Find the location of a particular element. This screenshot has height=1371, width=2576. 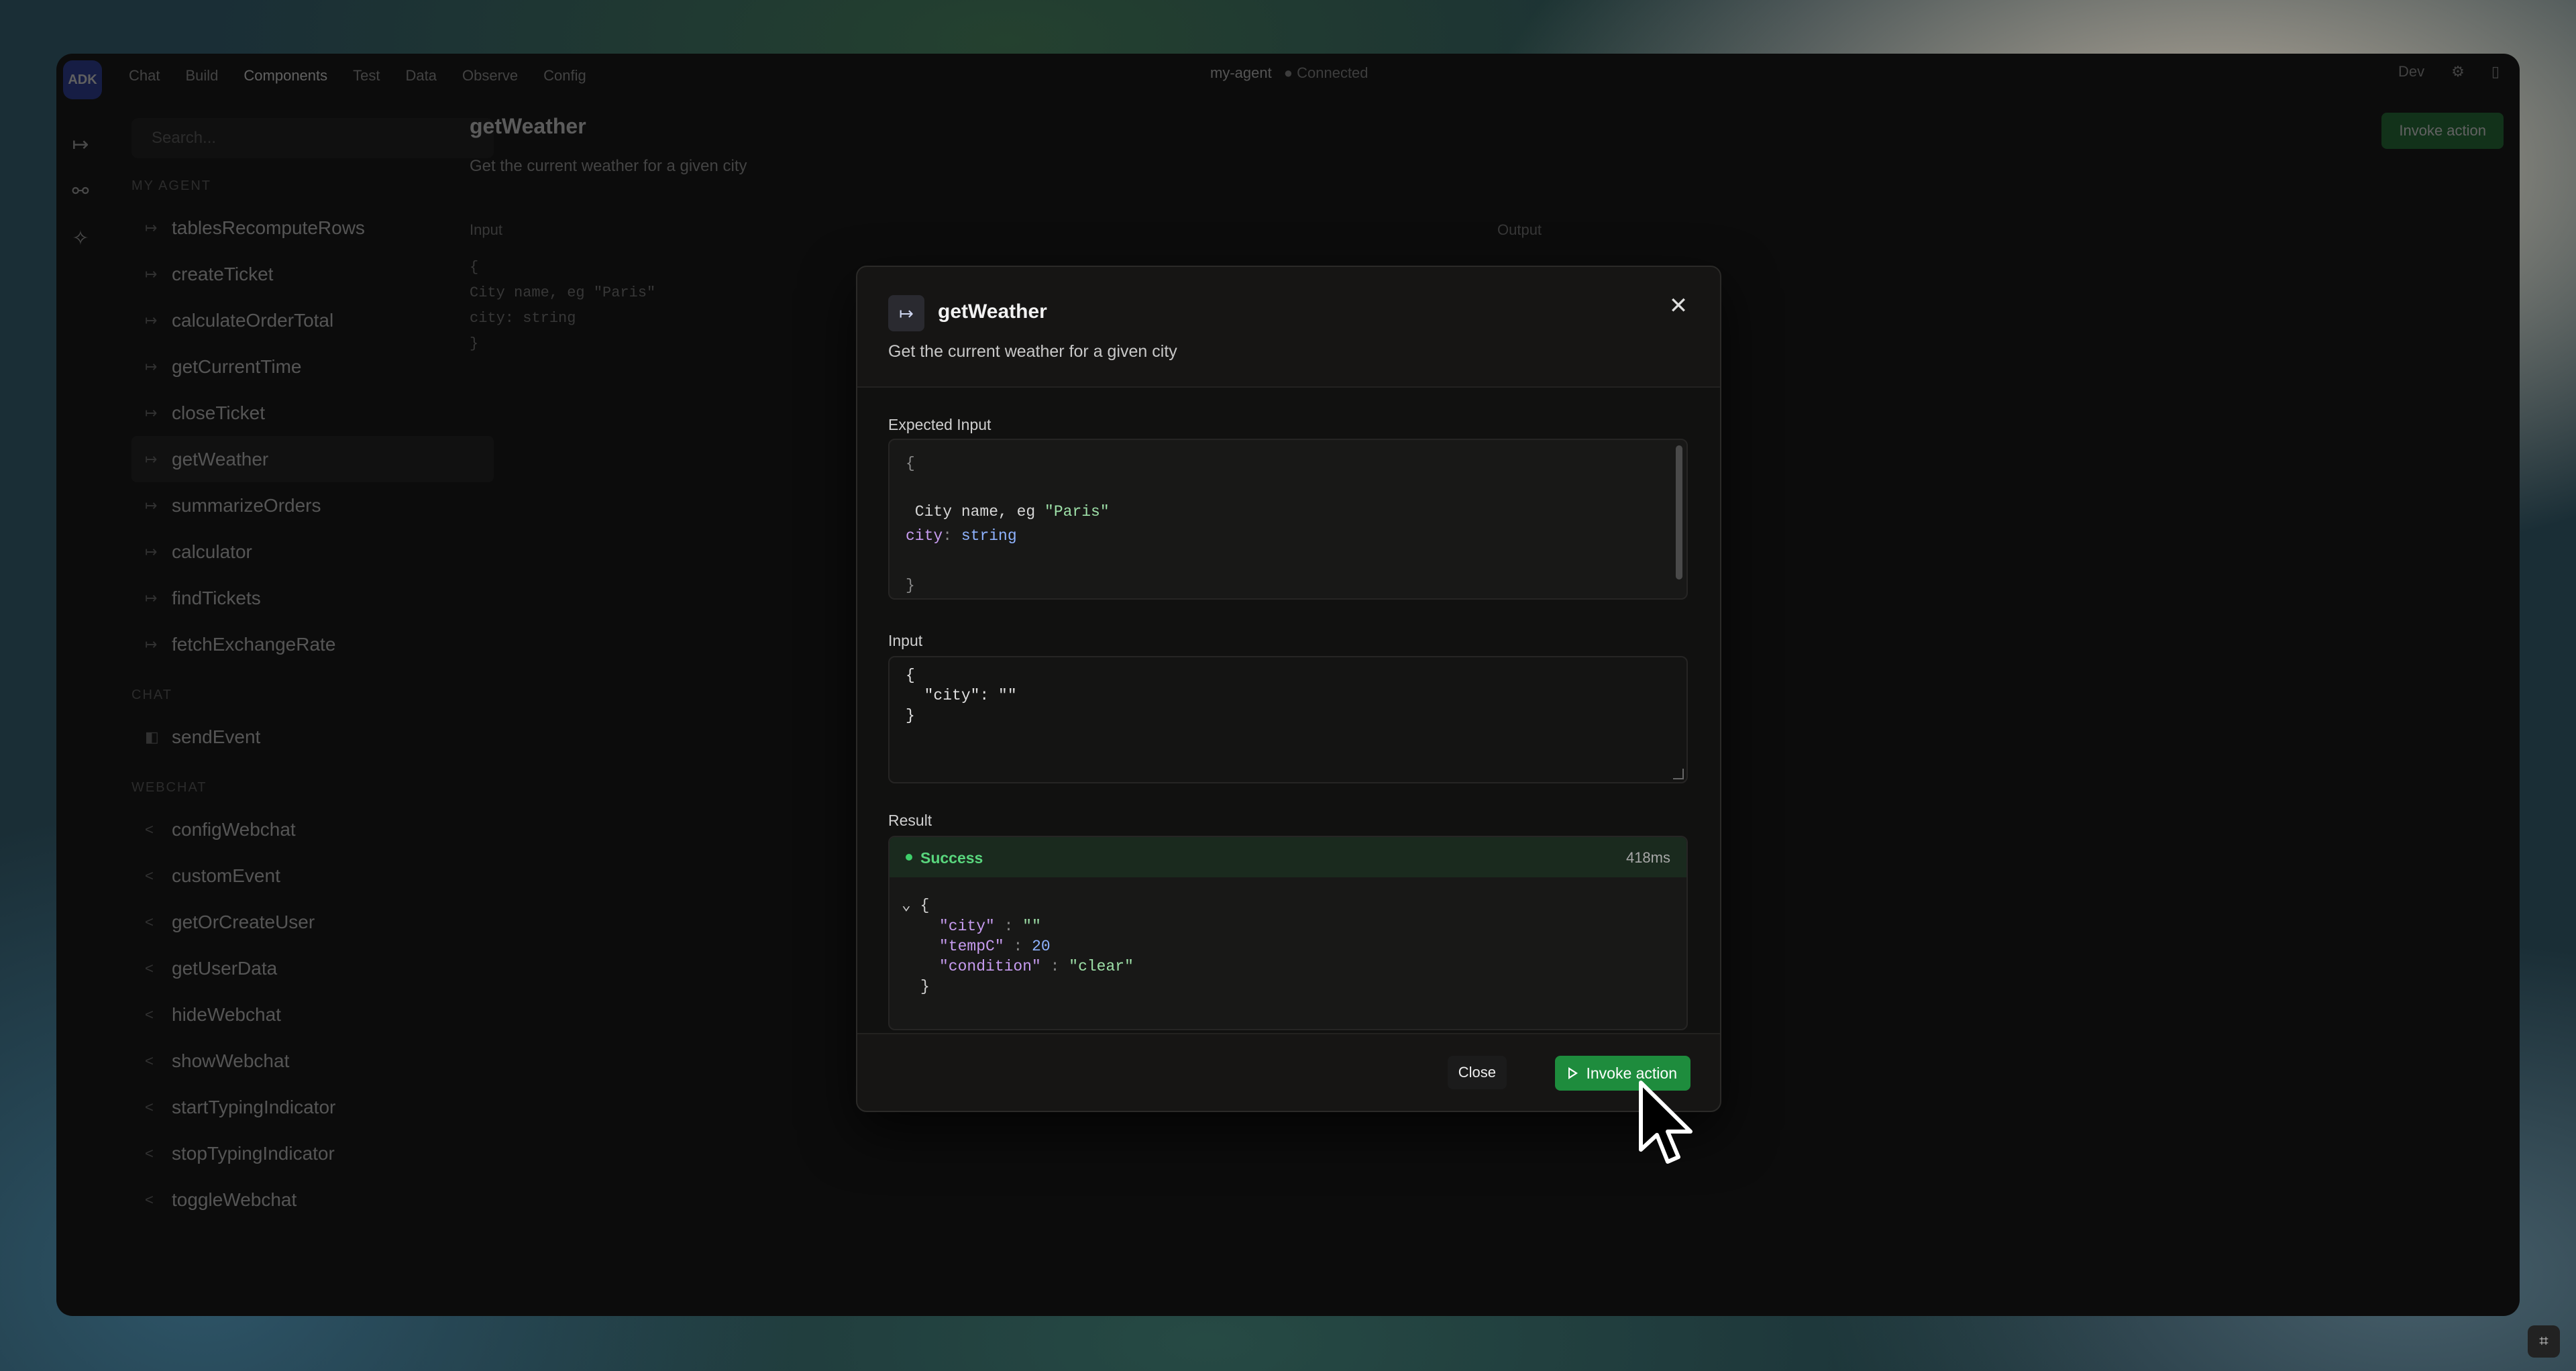

sidebar-item-label: getOrCreateUser is located at coordinates (243, 922).